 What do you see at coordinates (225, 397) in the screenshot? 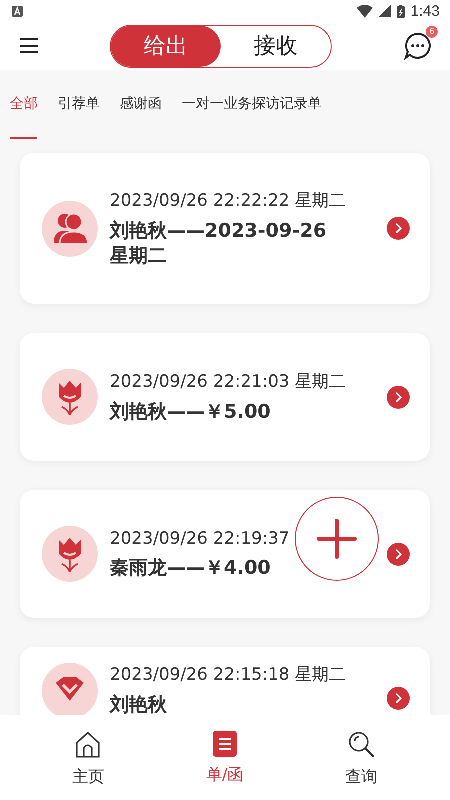
I see `record-card: 2023/09/26 22:21:03 星期二 刘艳秋——￥5.00` at bounding box center [225, 397].